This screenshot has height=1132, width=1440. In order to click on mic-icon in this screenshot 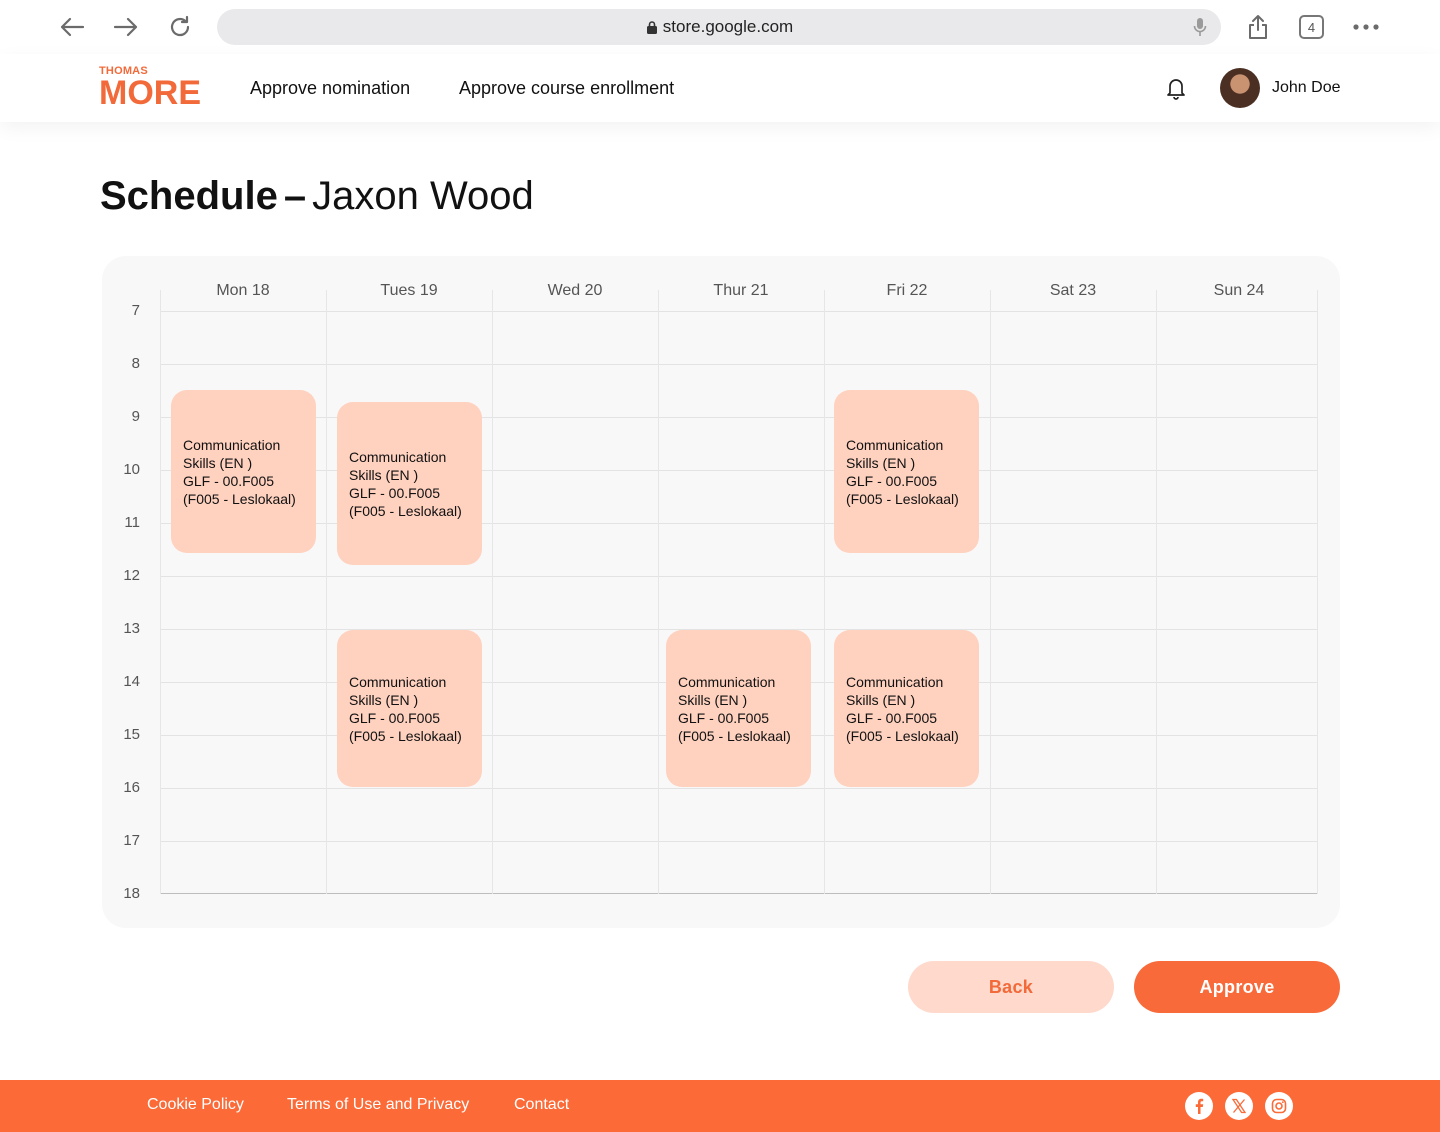, I will do `click(1200, 27)`.